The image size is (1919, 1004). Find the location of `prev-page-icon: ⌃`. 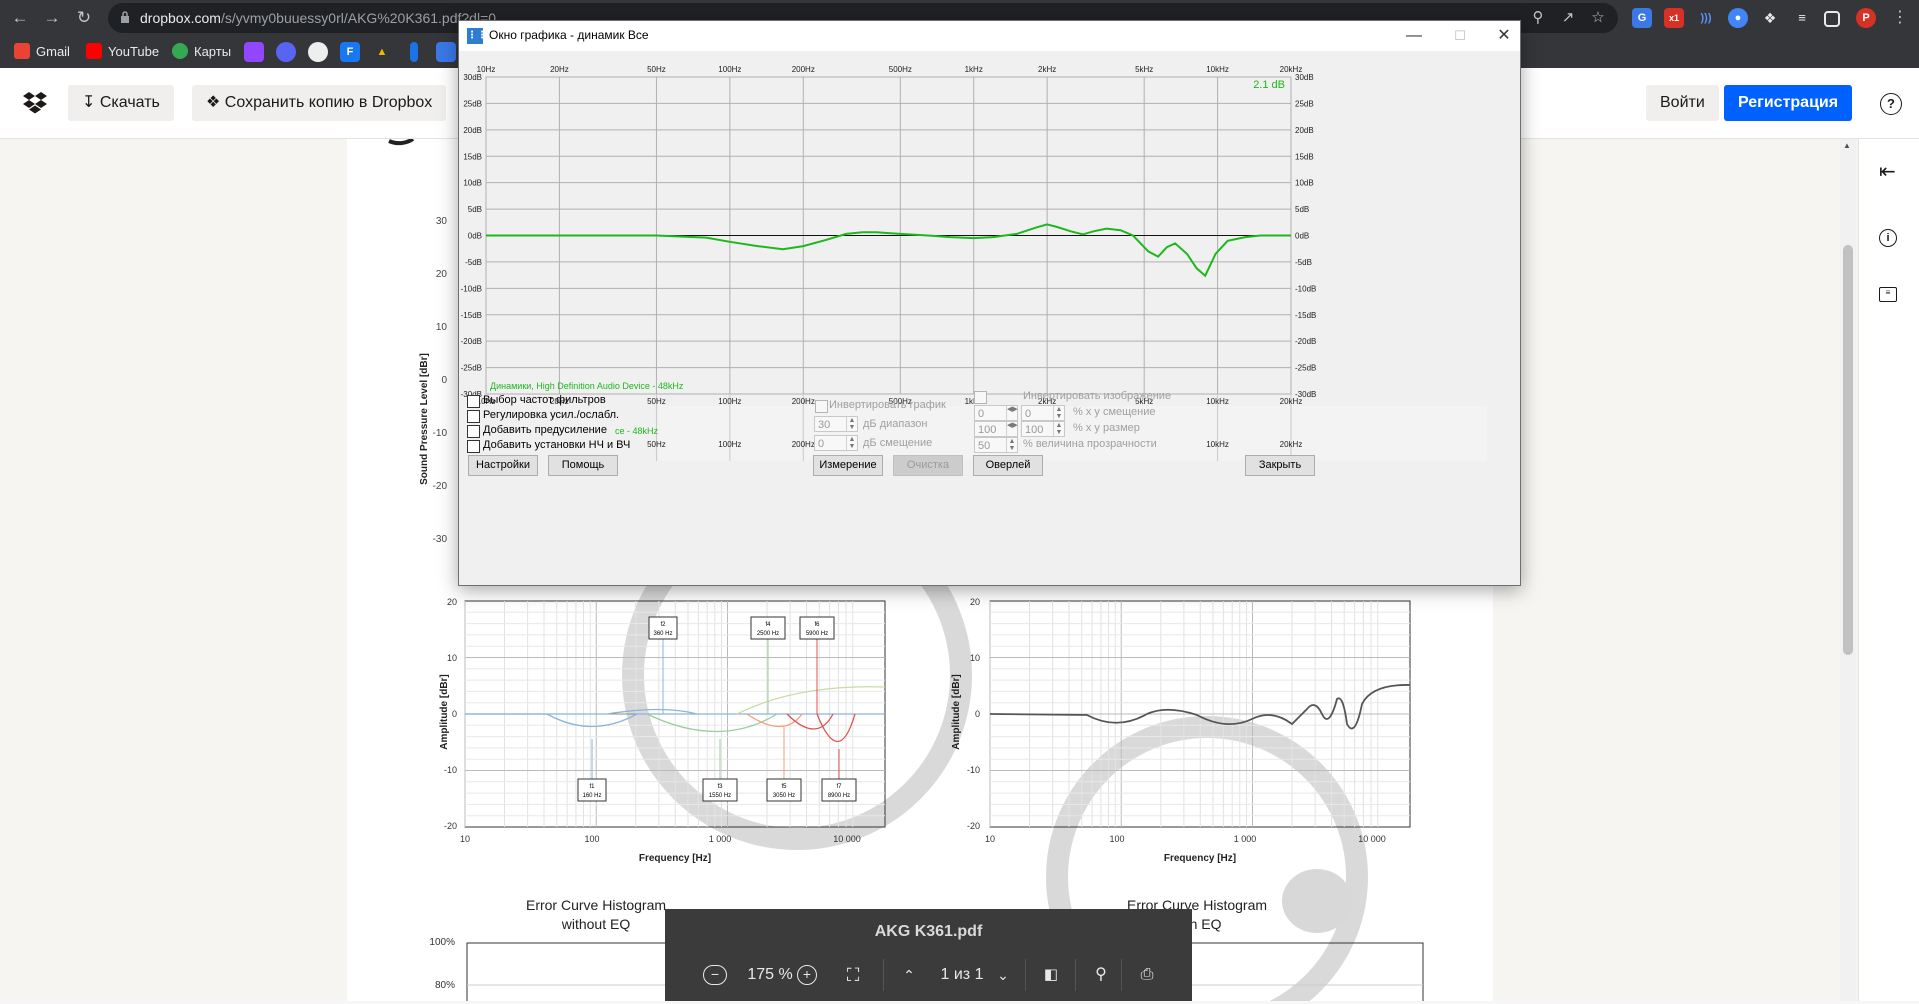

prev-page-icon: ⌃ is located at coordinates (909, 975).